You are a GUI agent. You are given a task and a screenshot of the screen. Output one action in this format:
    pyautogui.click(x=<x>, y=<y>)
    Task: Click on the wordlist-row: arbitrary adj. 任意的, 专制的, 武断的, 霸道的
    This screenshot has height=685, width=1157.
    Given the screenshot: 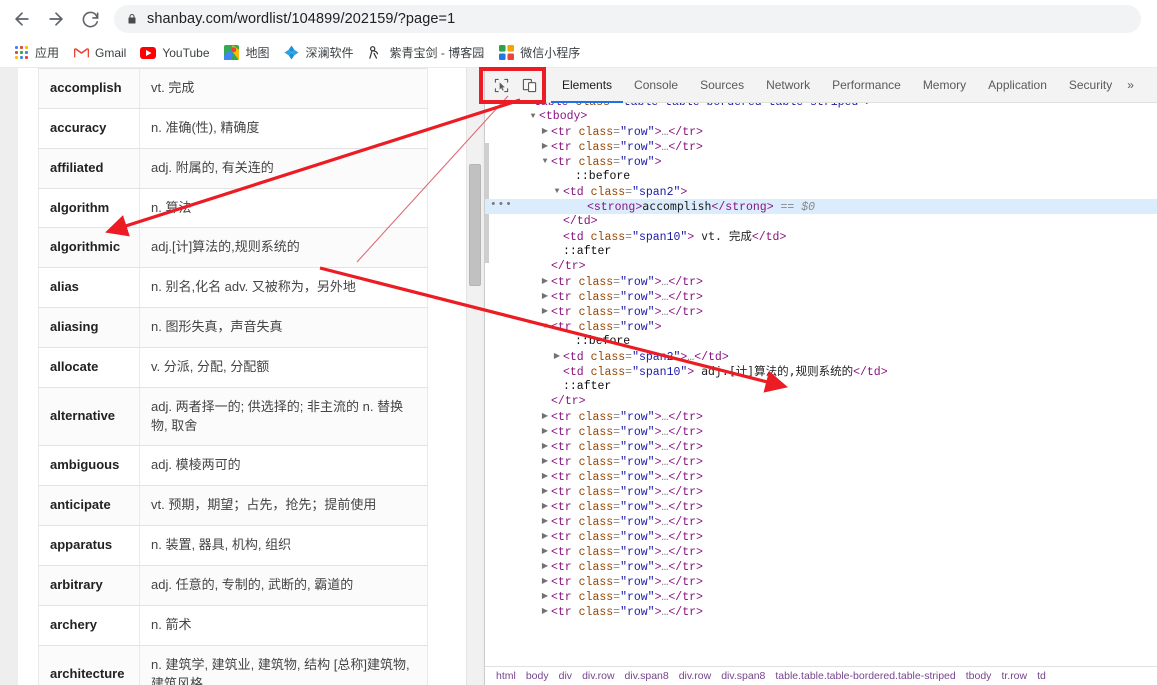 What is the action you would take?
    pyautogui.click(x=233, y=585)
    